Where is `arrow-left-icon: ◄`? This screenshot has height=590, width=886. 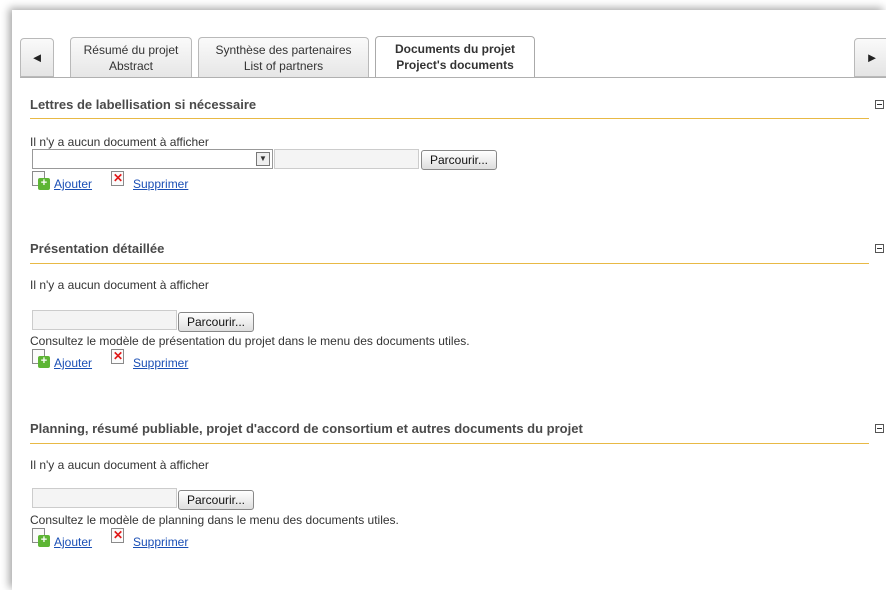
arrow-left-icon: ◄ is located at coordinates (37, 57).